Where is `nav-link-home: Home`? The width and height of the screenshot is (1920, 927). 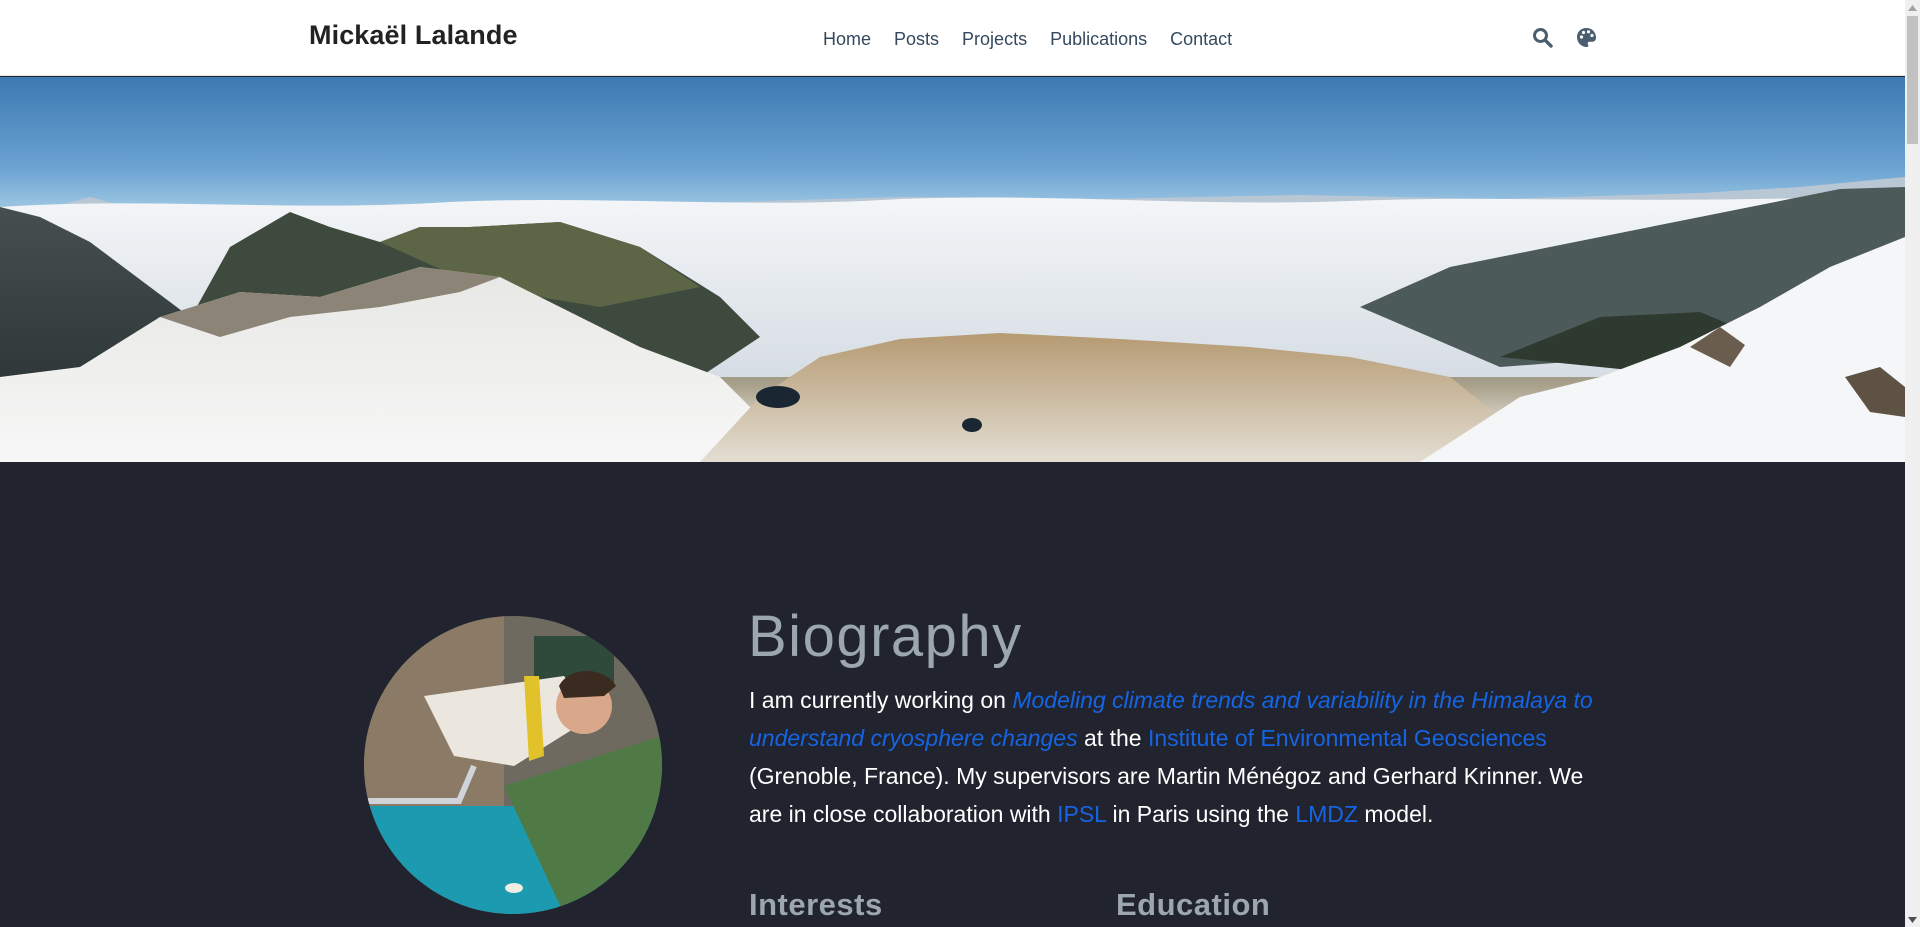
nav-link-home: Home is located at coordinates (847, 39).